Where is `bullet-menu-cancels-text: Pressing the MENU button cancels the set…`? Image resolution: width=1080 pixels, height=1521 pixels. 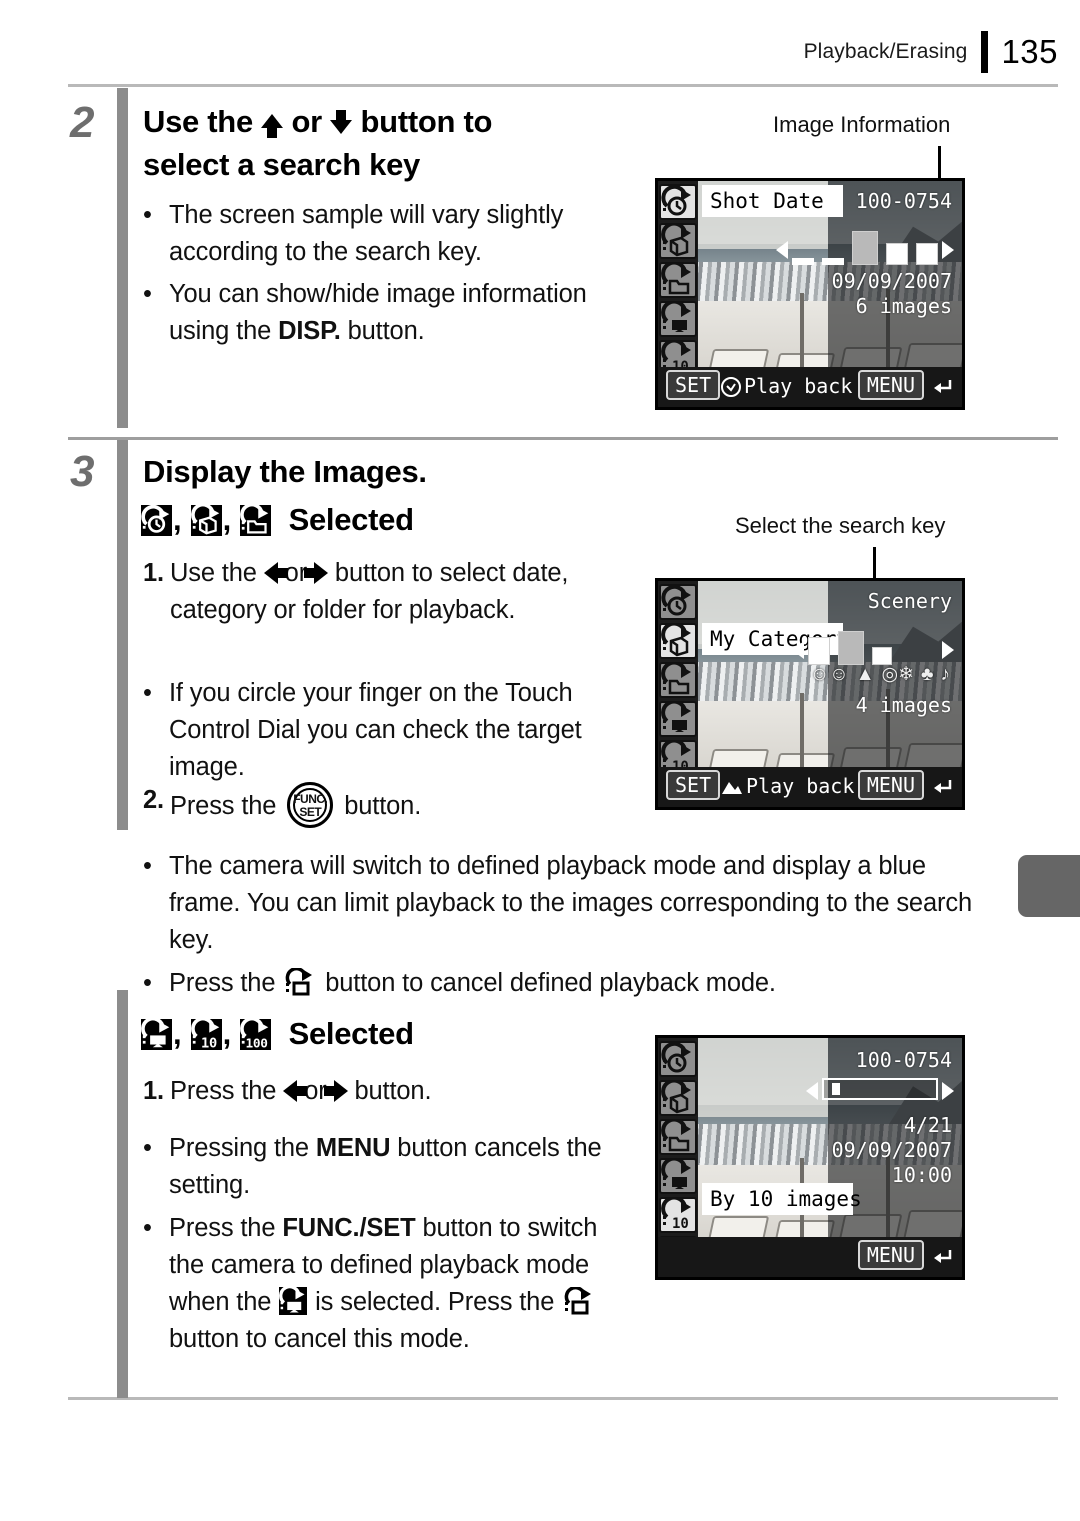
bullet-menu-cancels-text: Pressing the MENU button cancels the set… is located at coordinates (401, 1167).